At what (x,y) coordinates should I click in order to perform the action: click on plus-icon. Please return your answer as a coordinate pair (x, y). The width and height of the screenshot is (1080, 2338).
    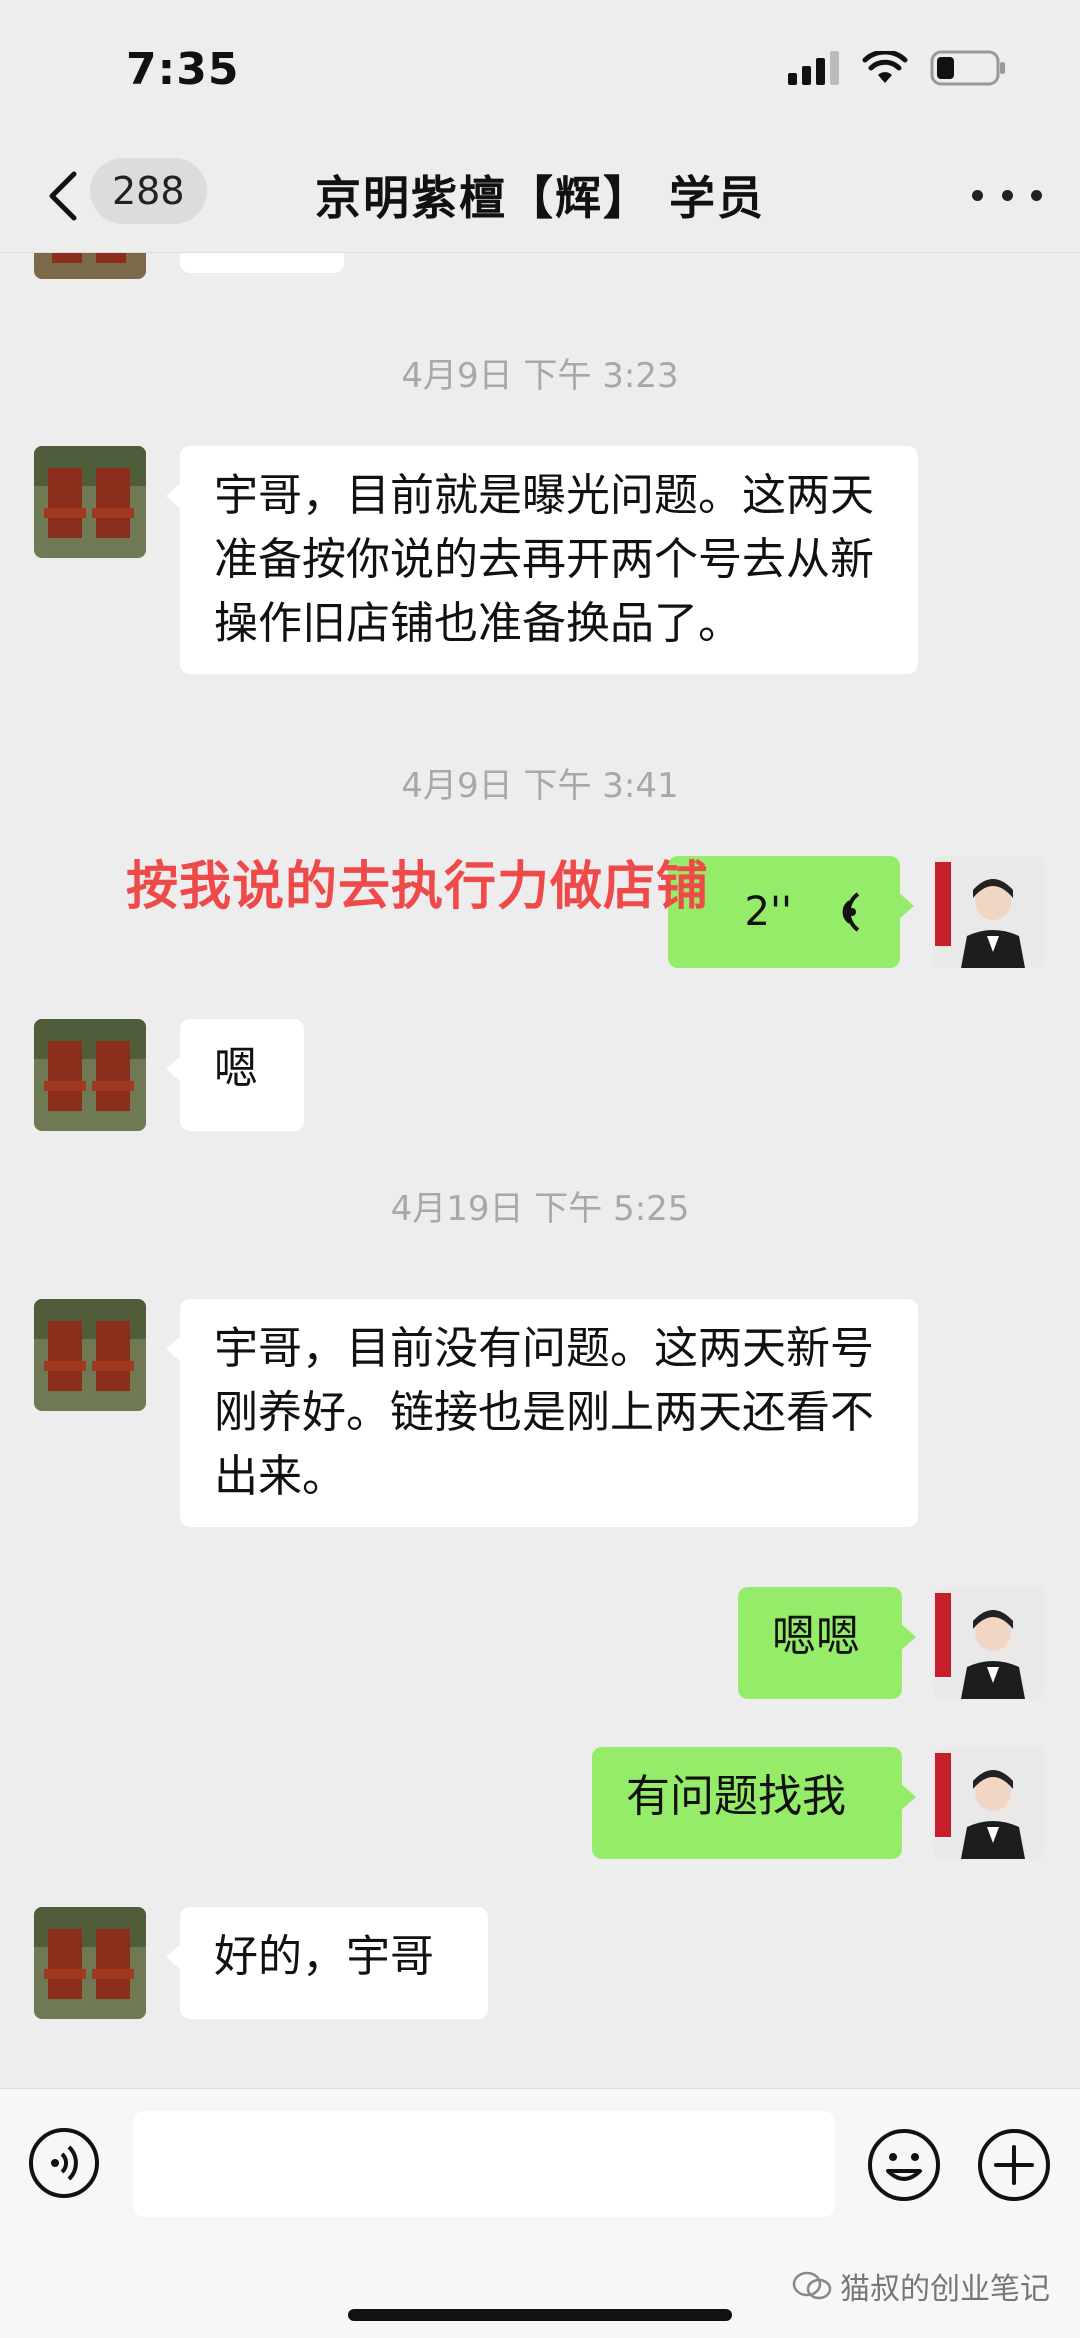
    Looking at the image, I should click on (1014, 2165).